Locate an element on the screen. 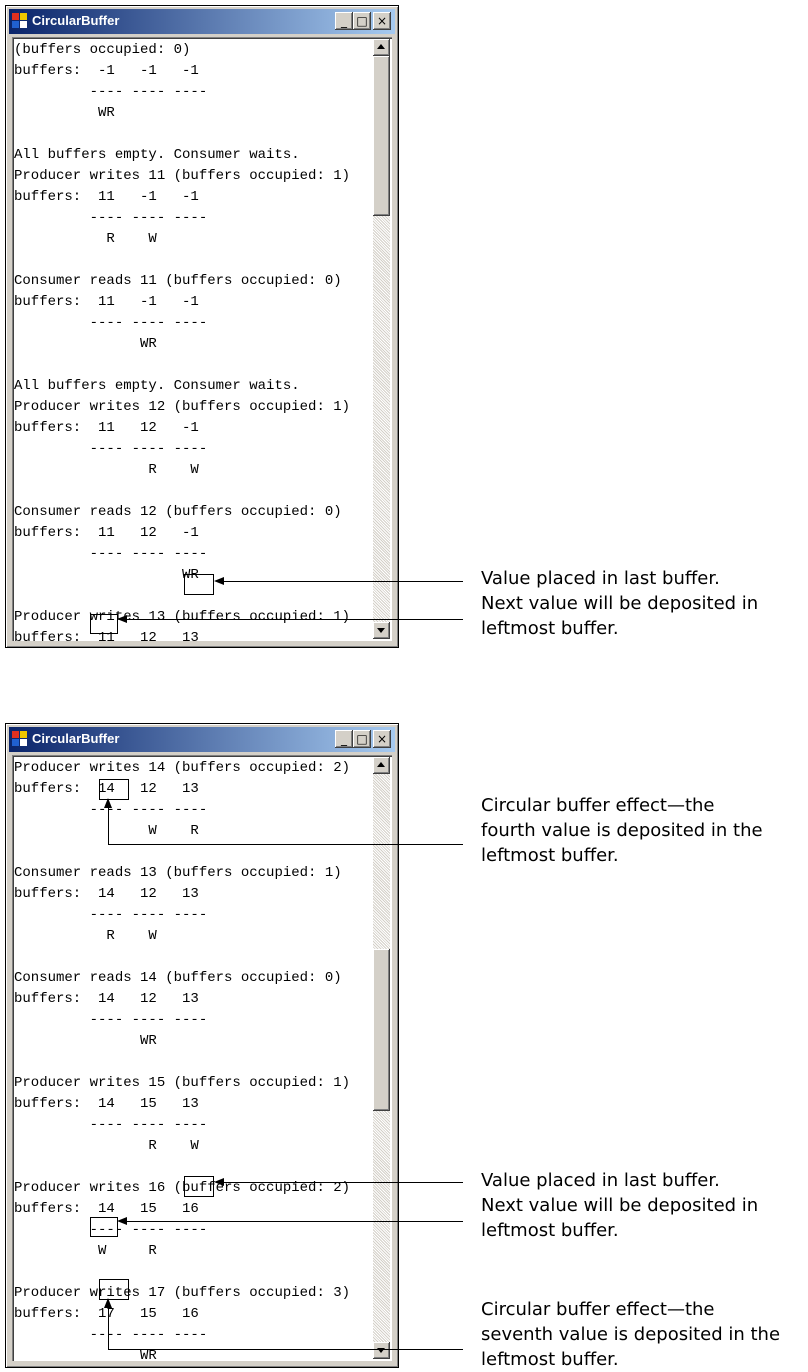  console-line: buffers: 11 12 -1 is located at coordinates (106, 533).